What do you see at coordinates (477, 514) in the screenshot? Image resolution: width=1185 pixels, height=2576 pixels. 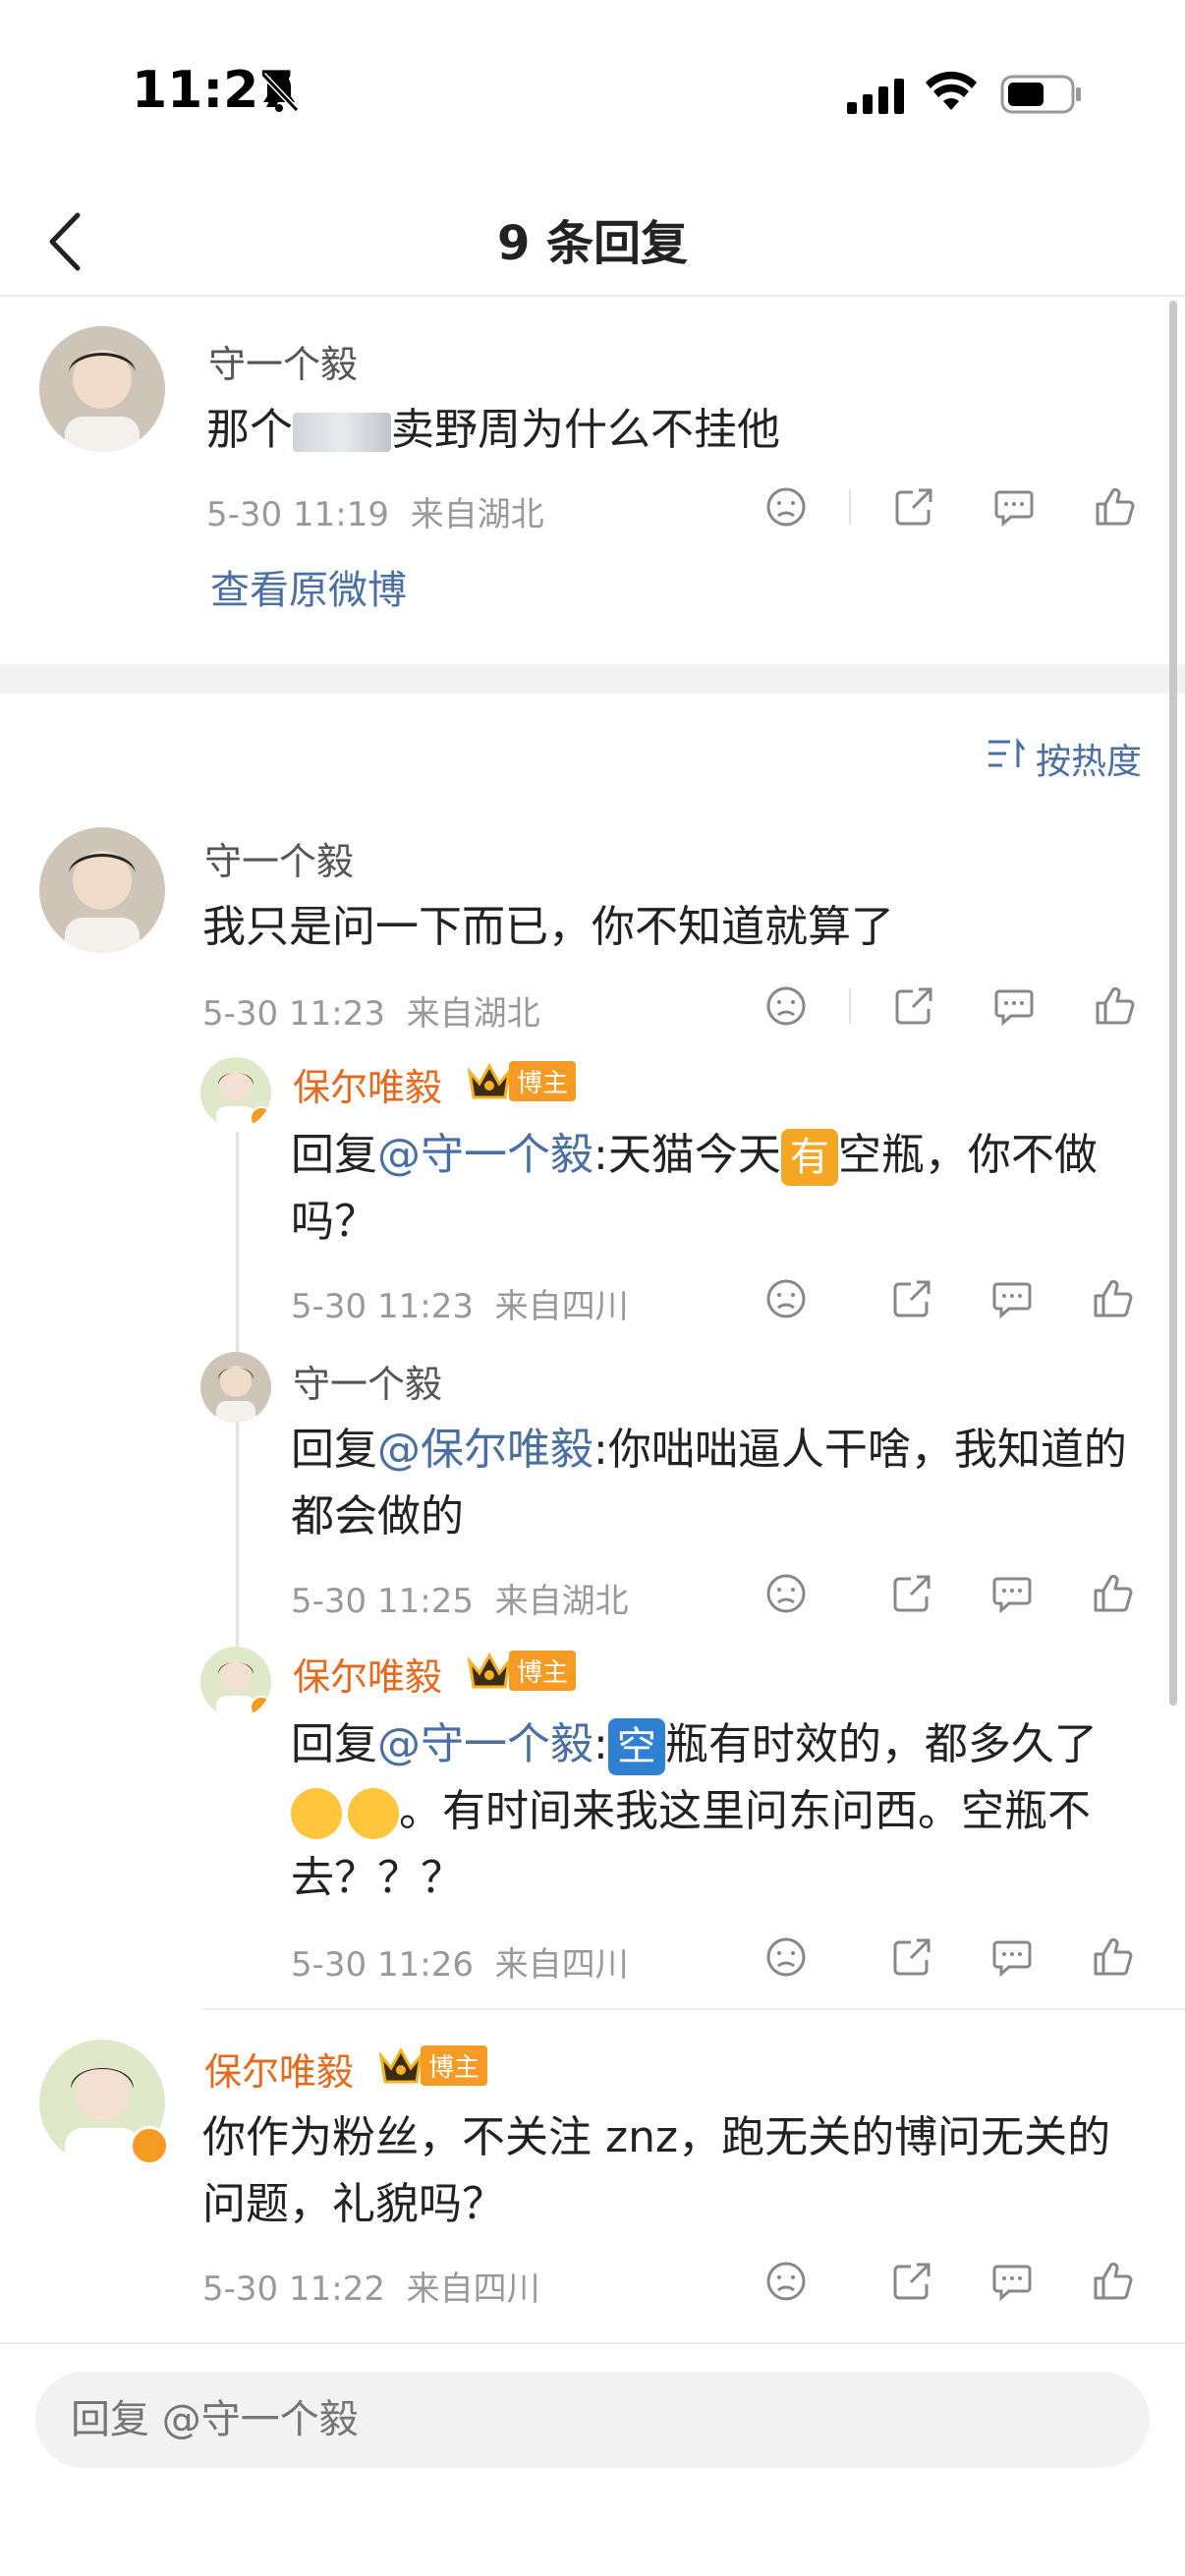 I see `comment-location: 来自湖北` at bounding box center [477, 514].